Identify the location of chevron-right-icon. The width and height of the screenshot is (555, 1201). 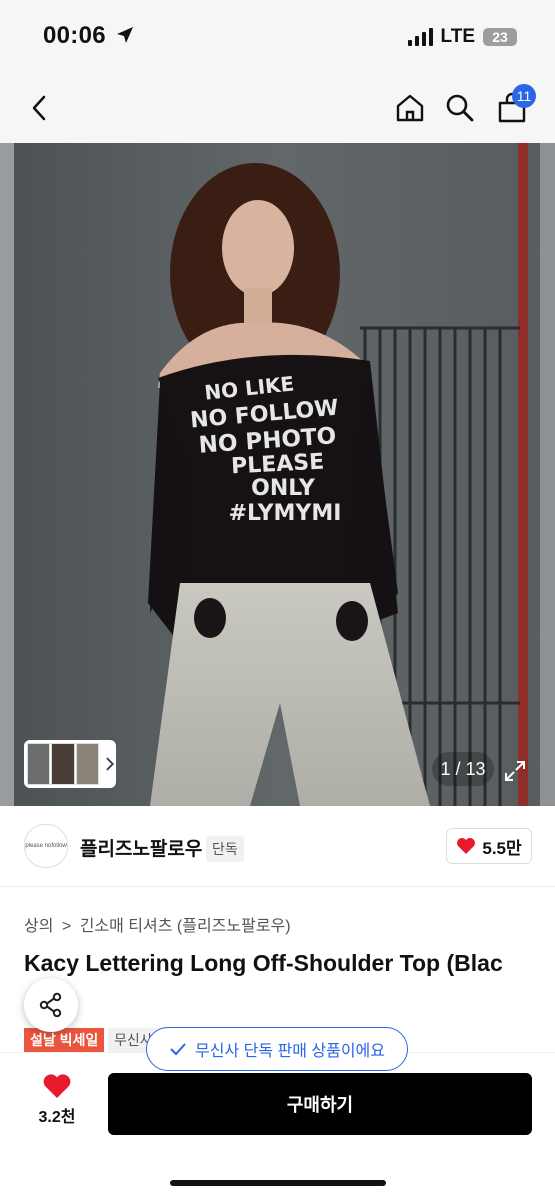
(110, 764).